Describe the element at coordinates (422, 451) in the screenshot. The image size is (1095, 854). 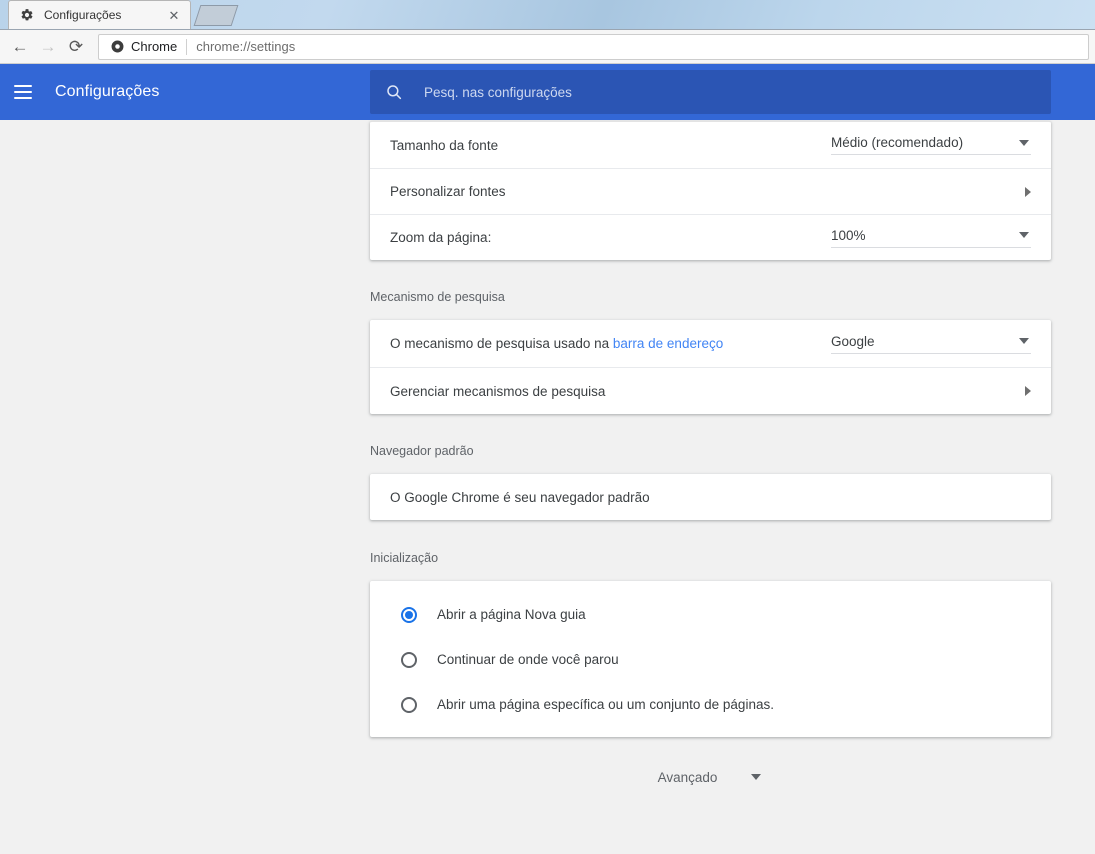
I see `section-title-default-browser: Navegador padrão` at that location.